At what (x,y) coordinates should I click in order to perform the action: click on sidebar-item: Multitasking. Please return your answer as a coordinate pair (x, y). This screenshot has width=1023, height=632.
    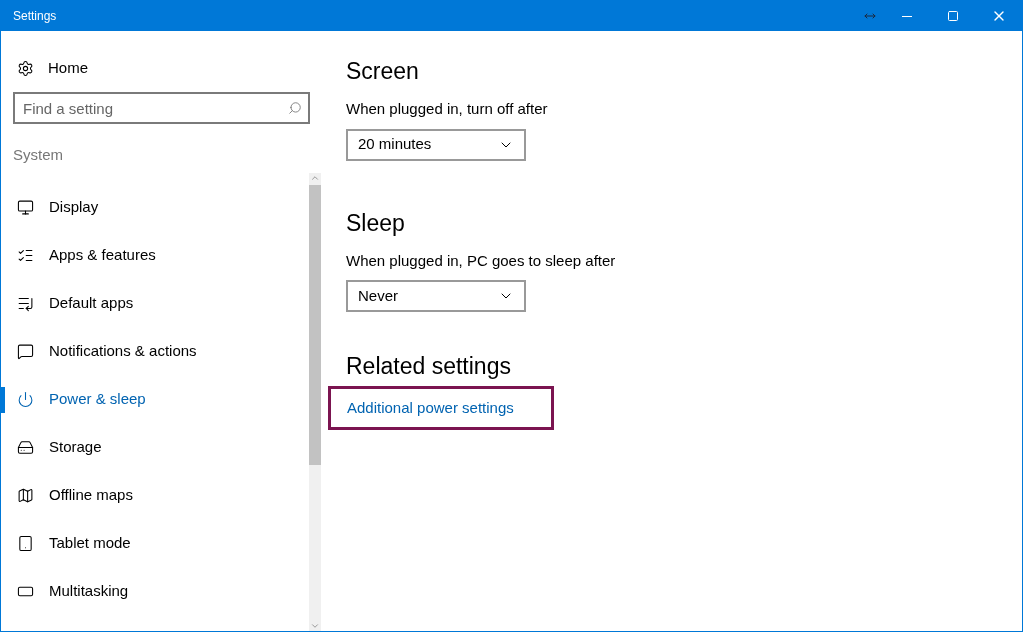
    Looking at the image, I should click on (65, 591).